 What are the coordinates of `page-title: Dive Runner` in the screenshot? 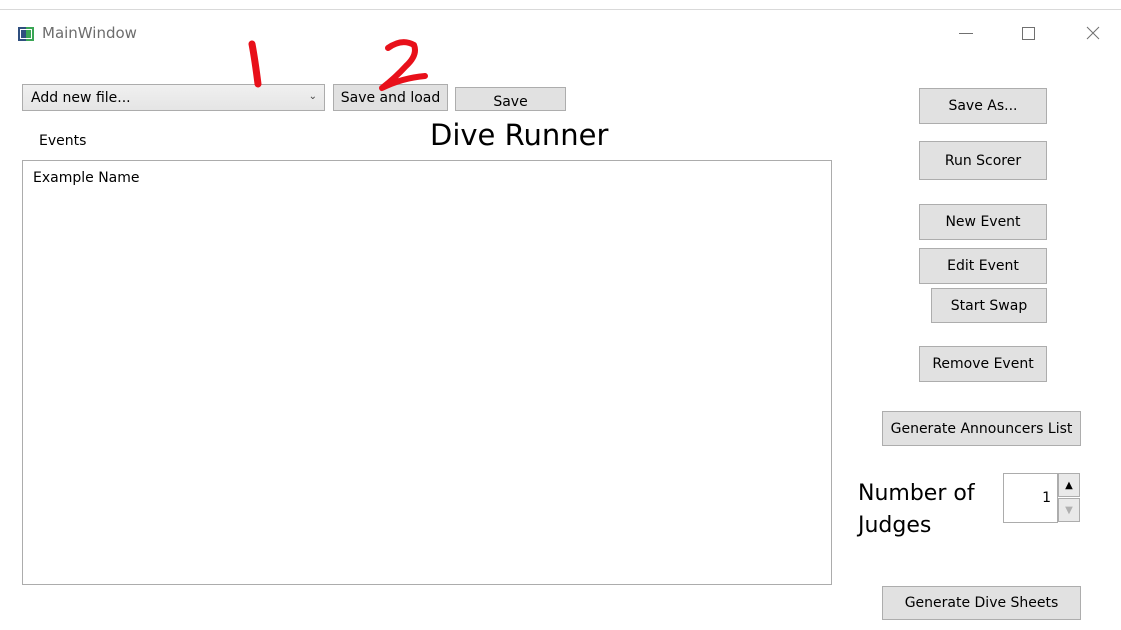 It's located at (519, 135).